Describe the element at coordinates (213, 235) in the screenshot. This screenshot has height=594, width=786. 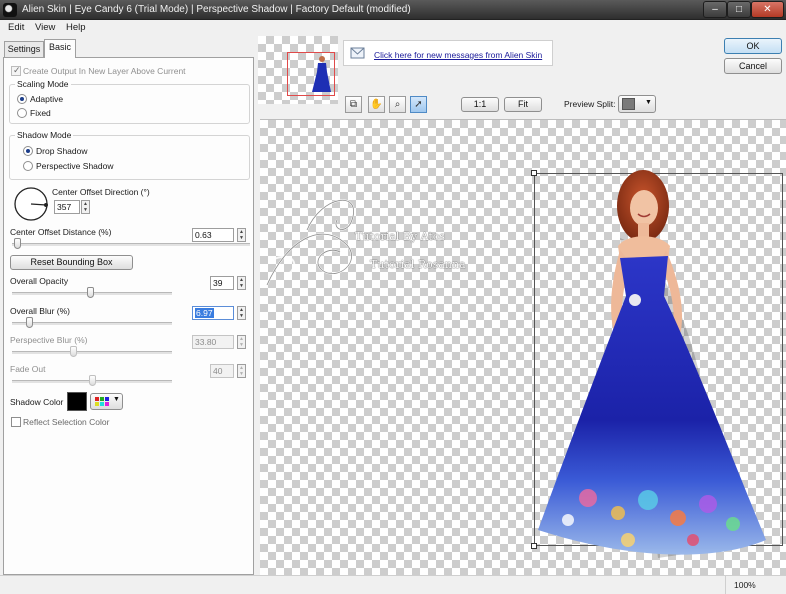
I see `center-offset-distance-field: 0.63` at that location.